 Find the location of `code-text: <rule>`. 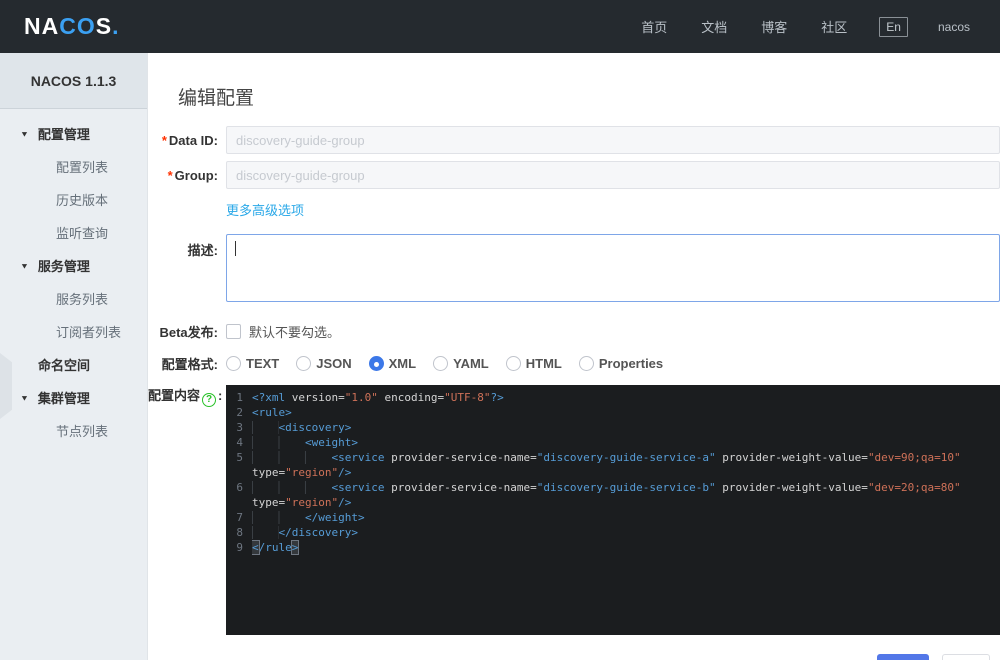

code-text: <rule> is located at coordinates (272, 412).